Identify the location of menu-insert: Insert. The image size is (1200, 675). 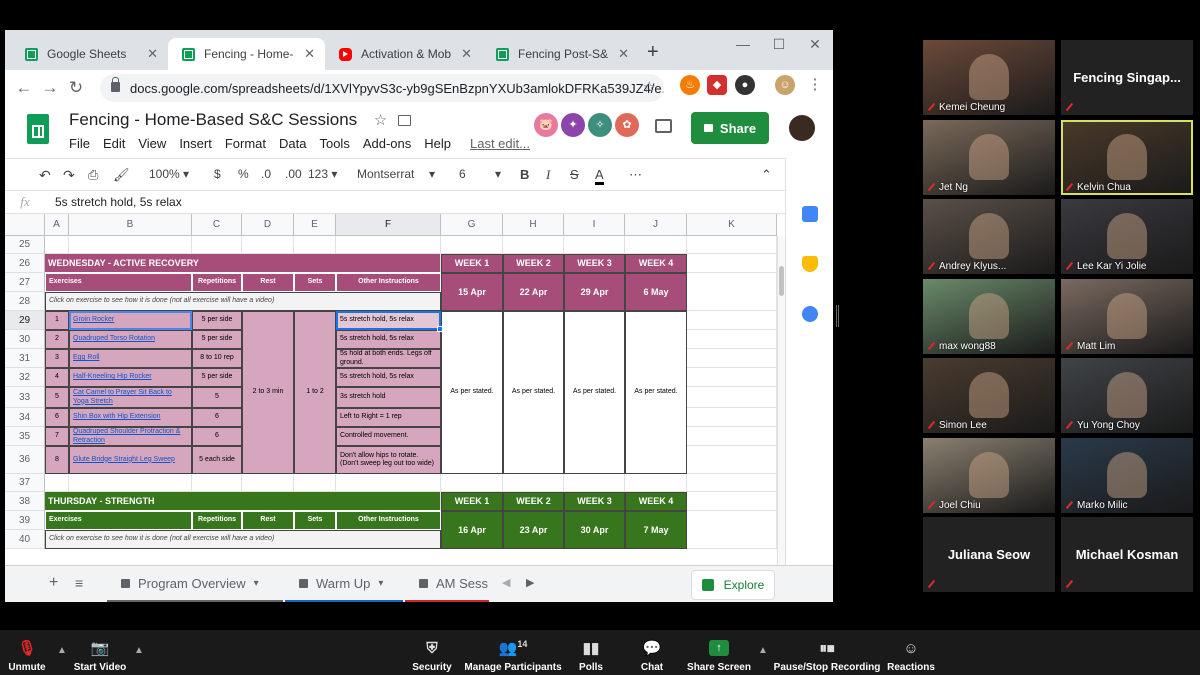
(195, 143).